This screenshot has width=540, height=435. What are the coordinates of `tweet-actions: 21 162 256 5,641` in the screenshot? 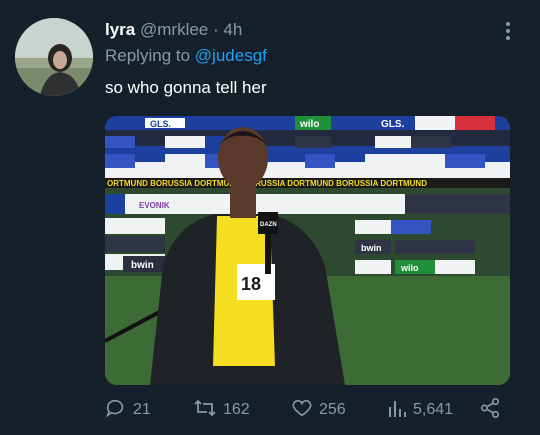 It's located at (307, 410).